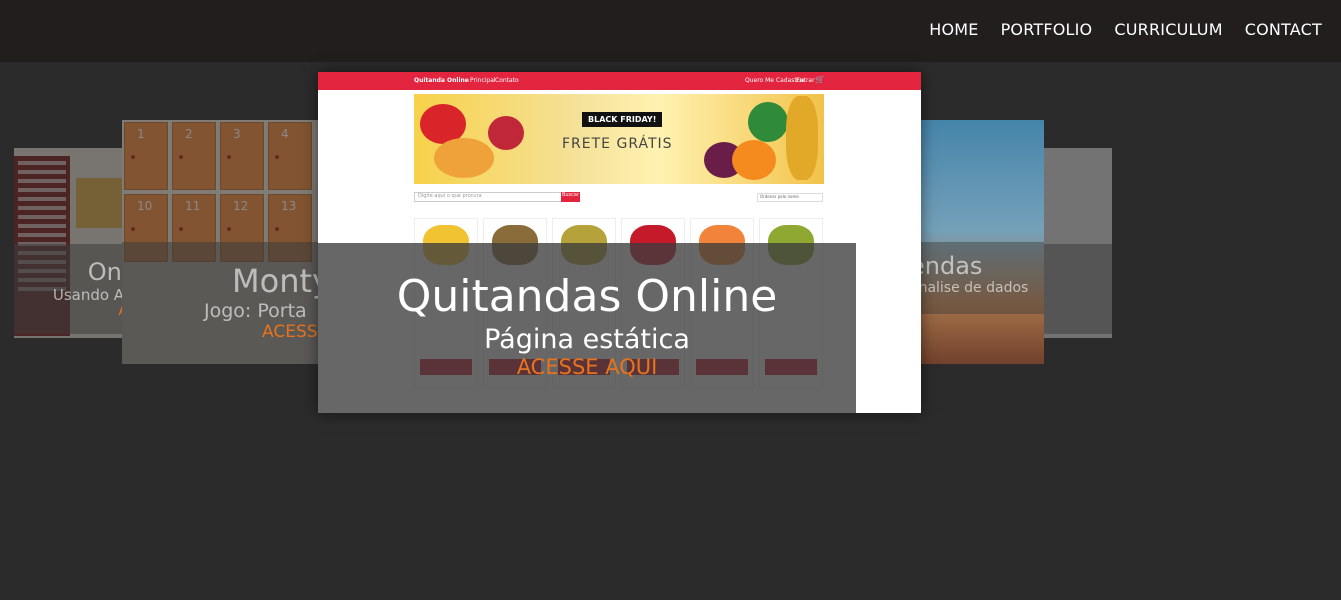 This screenshot has width=1341, height=600. I want to click on banner-headline: FRETE GRÁTIS, so click(617, 144).